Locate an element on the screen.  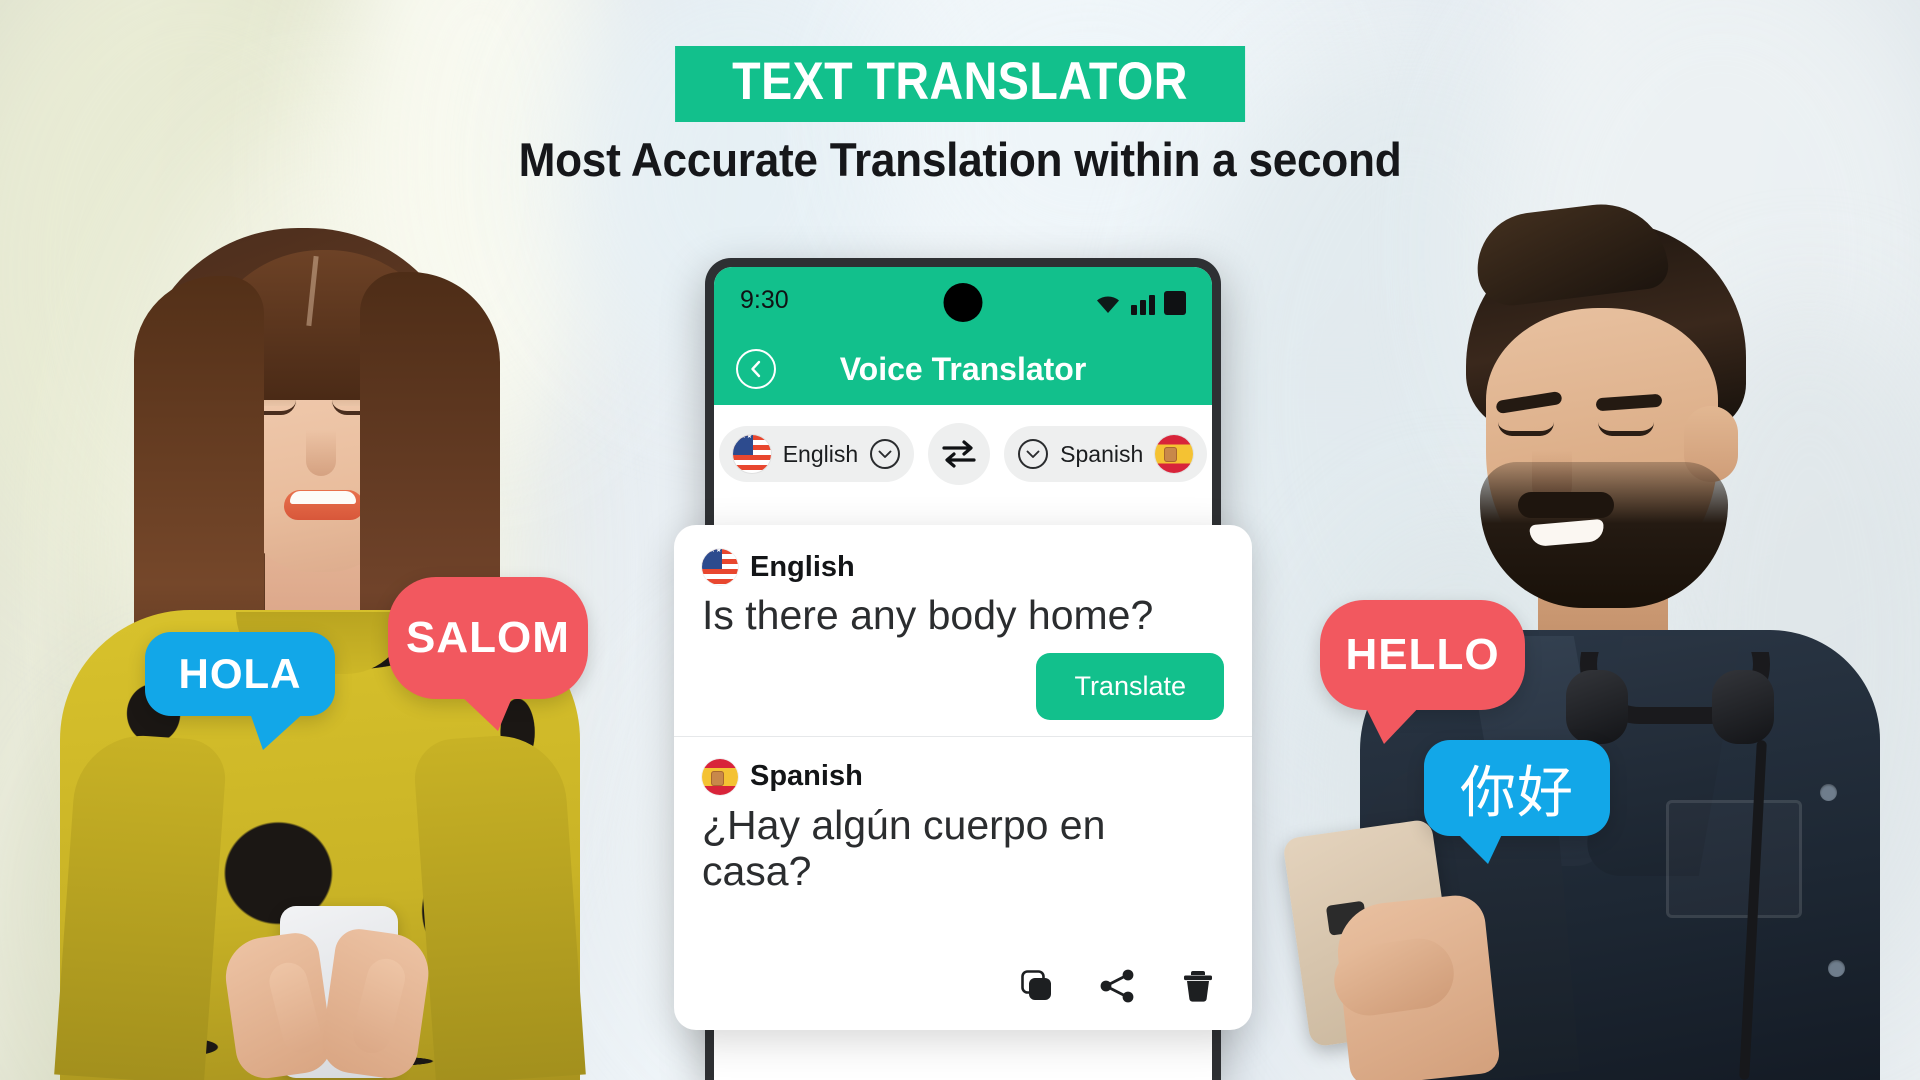
target-text: ¿Hay algún cuerpo en casa? is located at coordinates (904, 847).